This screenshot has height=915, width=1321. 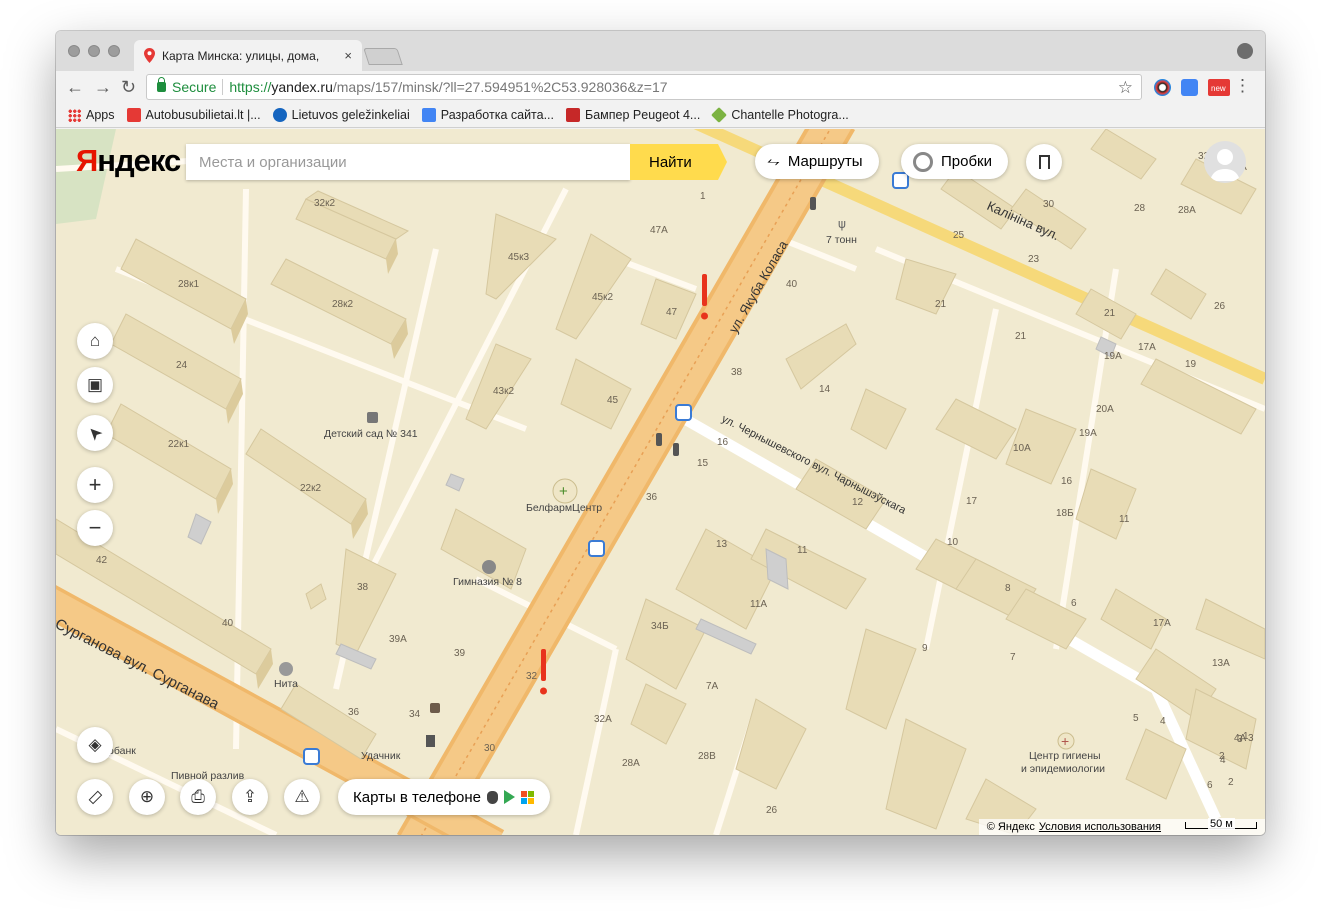 I want to click on fork-knife-icon: ψ, so click(x=842, y=224).